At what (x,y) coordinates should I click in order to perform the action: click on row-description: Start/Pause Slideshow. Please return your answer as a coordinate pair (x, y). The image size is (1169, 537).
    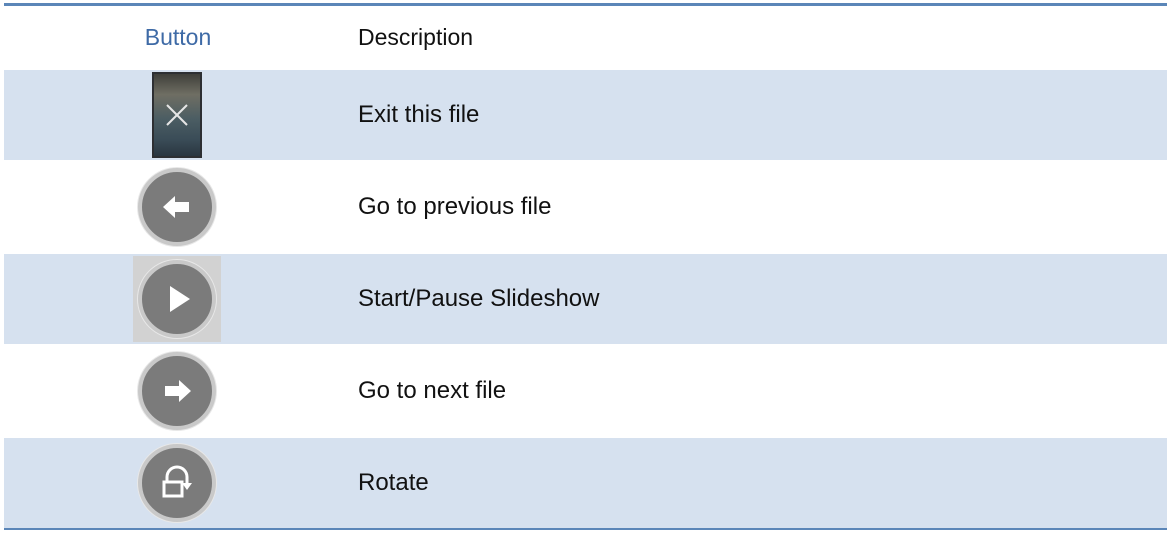
    Looking at the image, I should click on (479, 298).